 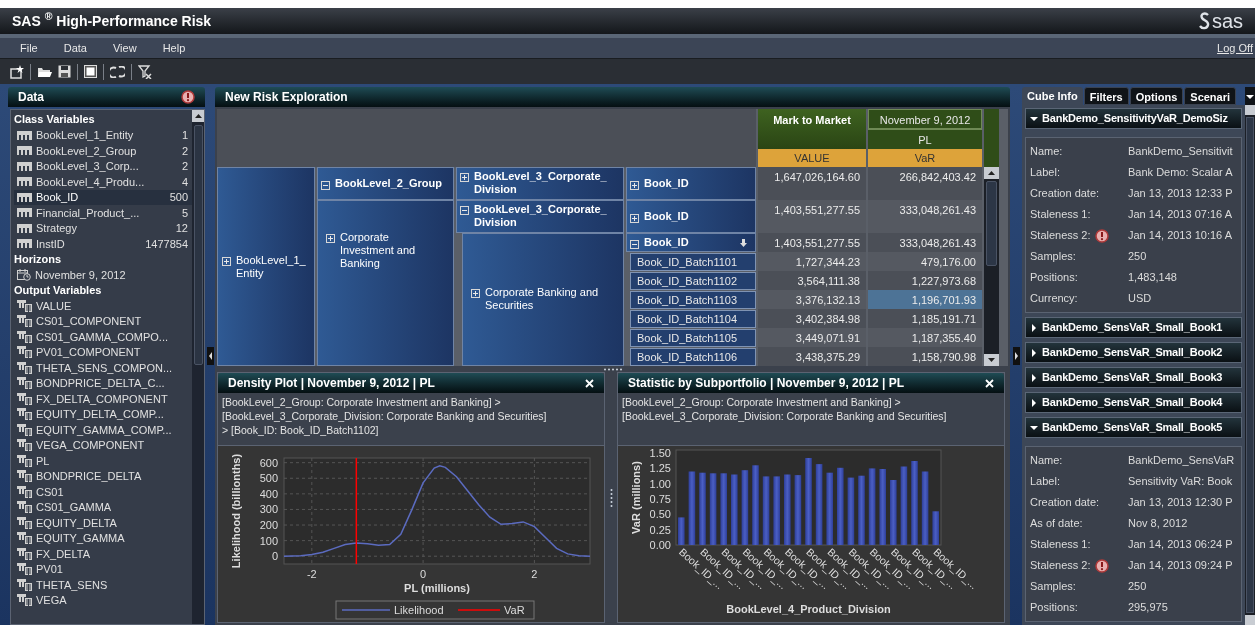 What do you see at coordinates (812, 318) in the screenshot?
I see `value-cell: 3,402,384.98` at bounding box center [812, 318].